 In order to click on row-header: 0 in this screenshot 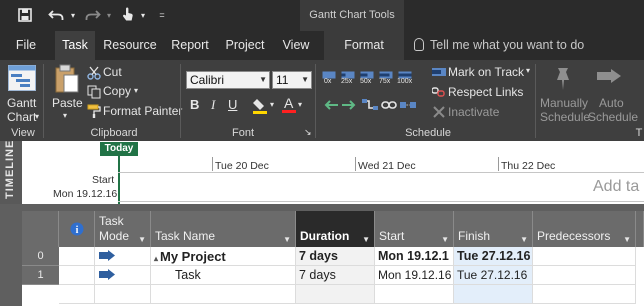, I will do `click(40, 256)`.